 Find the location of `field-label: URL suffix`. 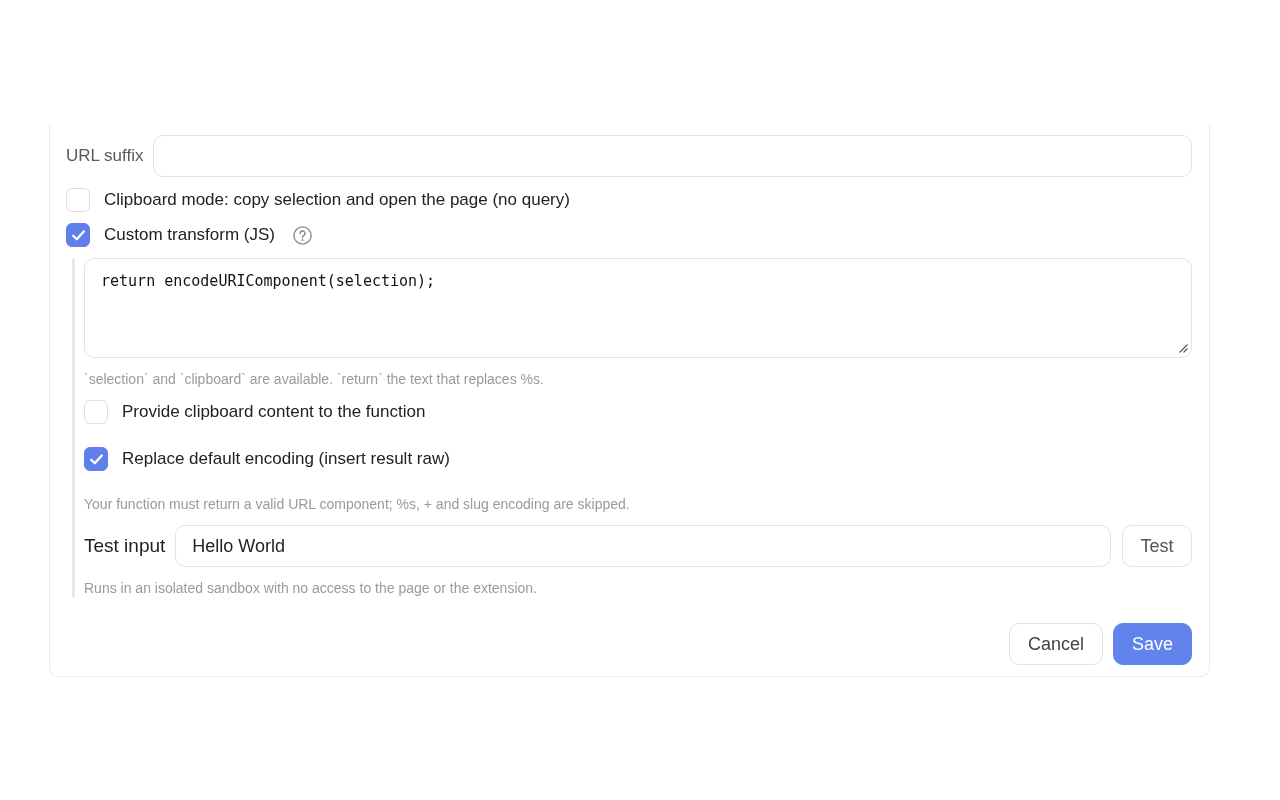

field-label: URL suffix is located at coordinates (105, 156).